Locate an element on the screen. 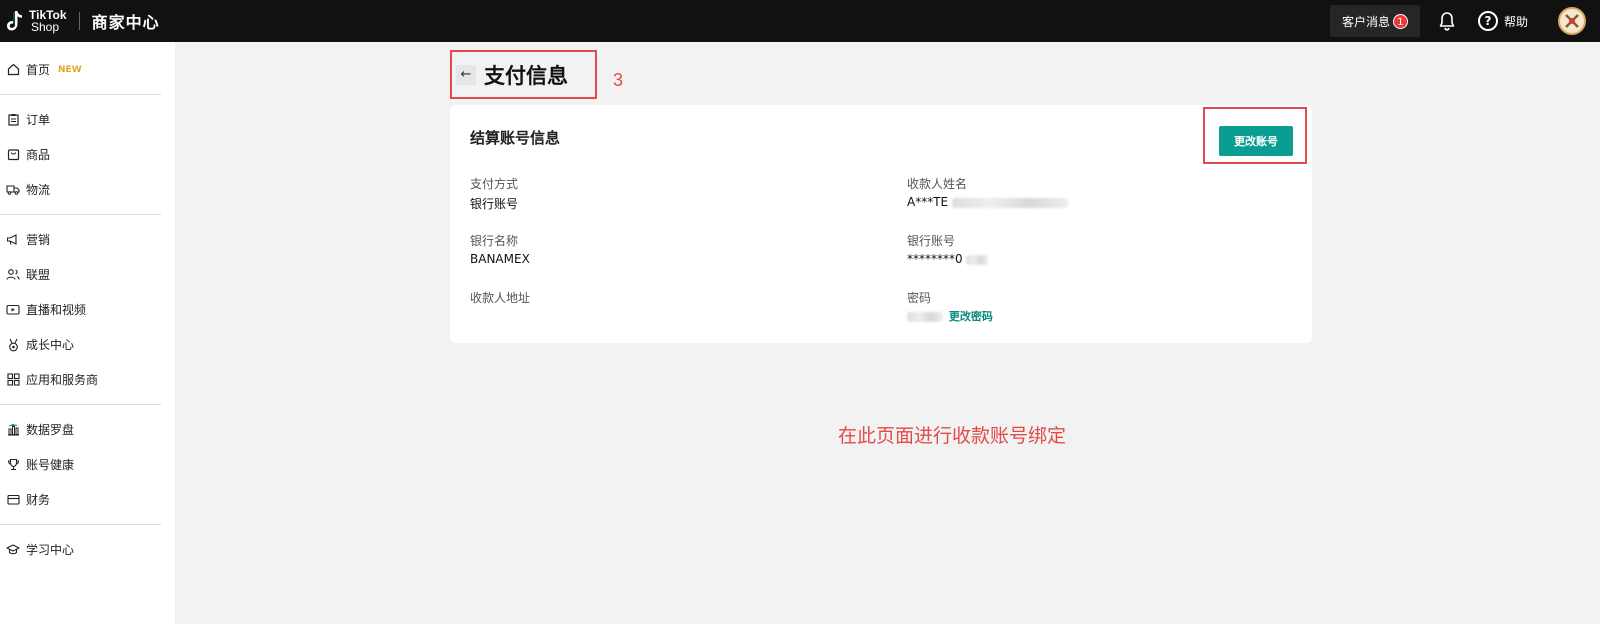 Image resolution: width=1600 pixels, height=624 pixels. payee-name-value: A***TE is located at coordinates (928, 202).